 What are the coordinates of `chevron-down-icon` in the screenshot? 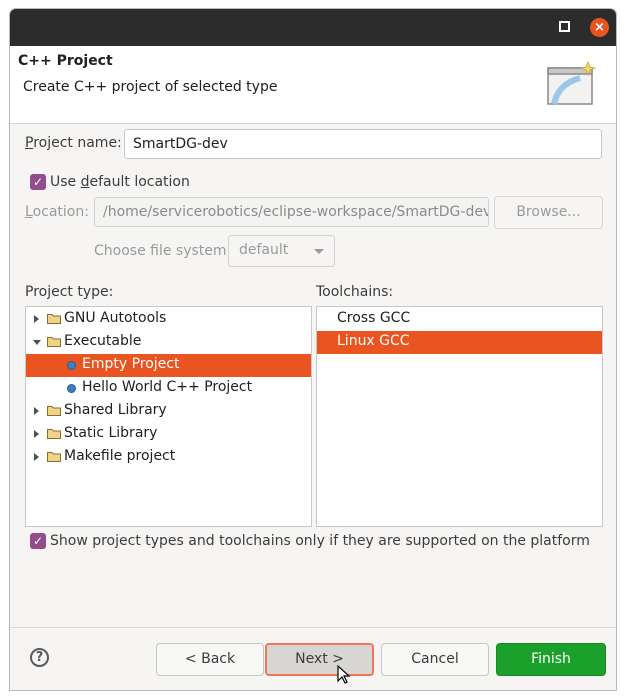 It's located at (319, 251).